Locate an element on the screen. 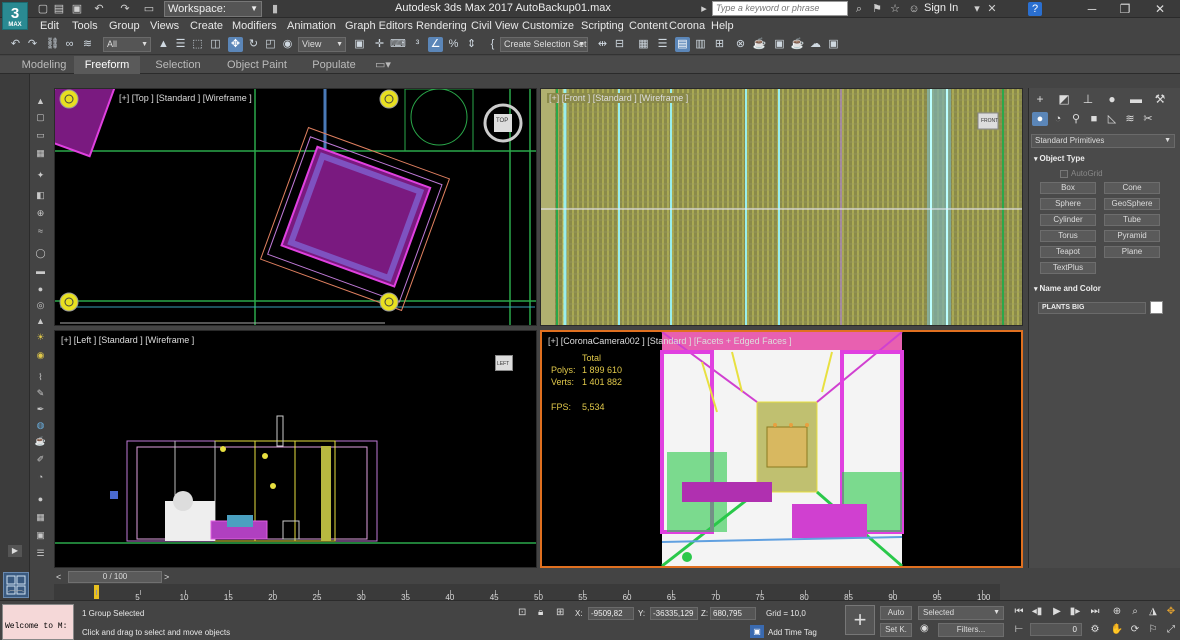 The image size is (1180, 640). teapot-button: Teapot is located at coordinates (1068, 252).